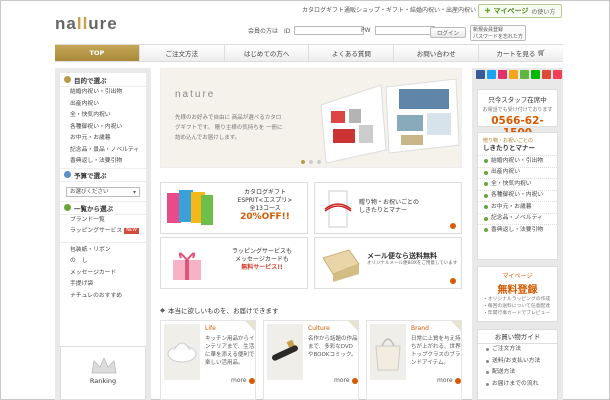 Image resolution: width=610 pixels, height=400 pixels. I want to click on other-link: 手提げ袋, so click(103, 285).